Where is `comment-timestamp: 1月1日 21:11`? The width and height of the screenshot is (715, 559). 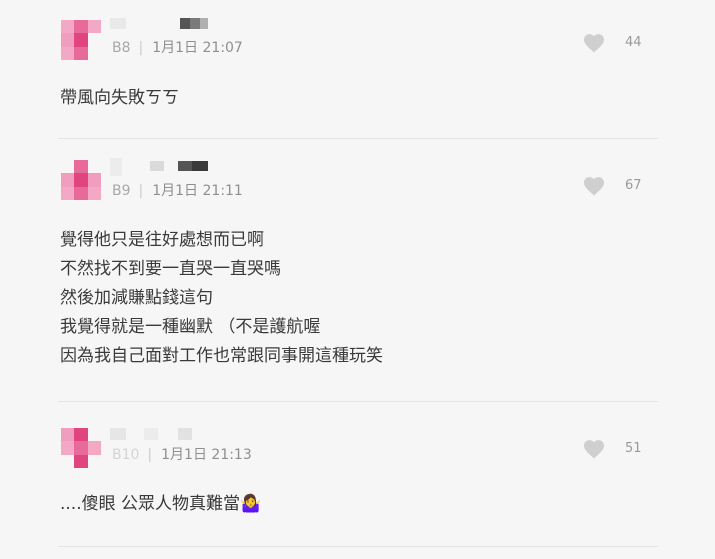
comment-timestamp: 1月1日 21:11 is located at coordinates (197, 191).